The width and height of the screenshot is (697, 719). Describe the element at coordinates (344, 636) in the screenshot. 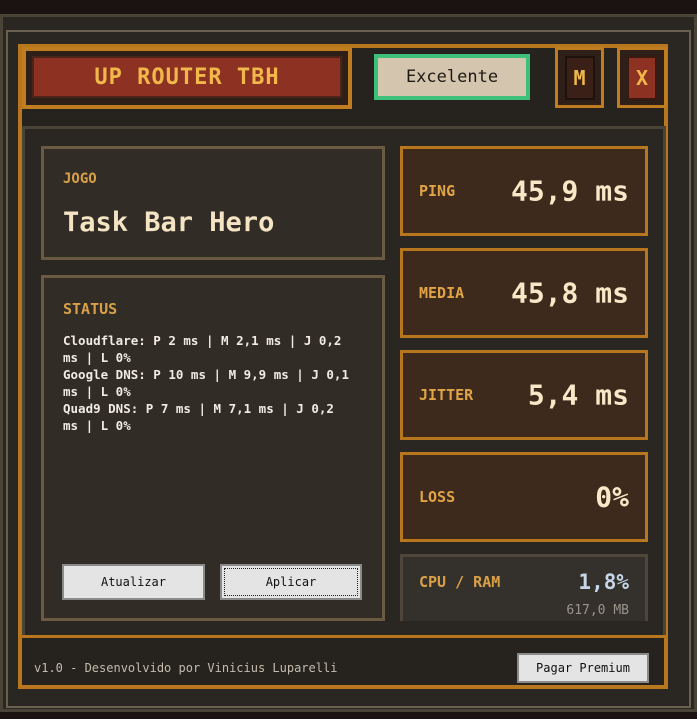

I see `footer-divider` at that location.